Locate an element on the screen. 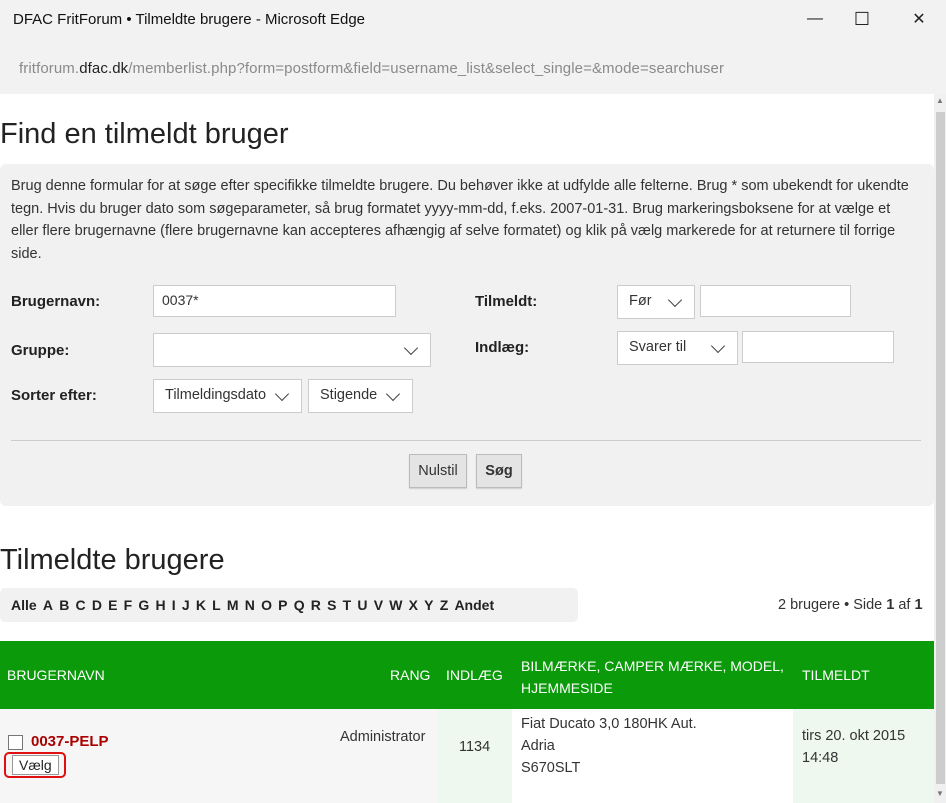  sort-select-value: Tilmeldingsdato is located at coordinates (216, 395).